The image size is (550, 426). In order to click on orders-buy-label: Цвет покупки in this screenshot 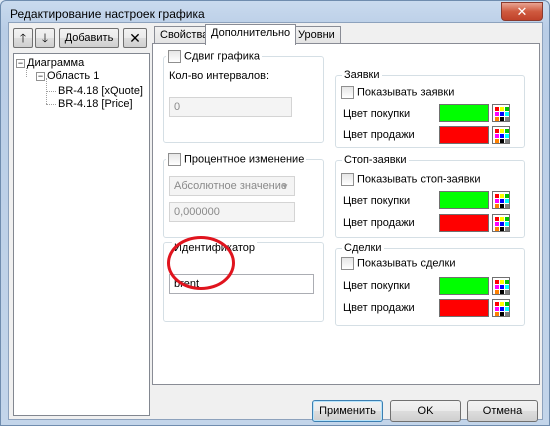, I will do `click(377, 114)`.